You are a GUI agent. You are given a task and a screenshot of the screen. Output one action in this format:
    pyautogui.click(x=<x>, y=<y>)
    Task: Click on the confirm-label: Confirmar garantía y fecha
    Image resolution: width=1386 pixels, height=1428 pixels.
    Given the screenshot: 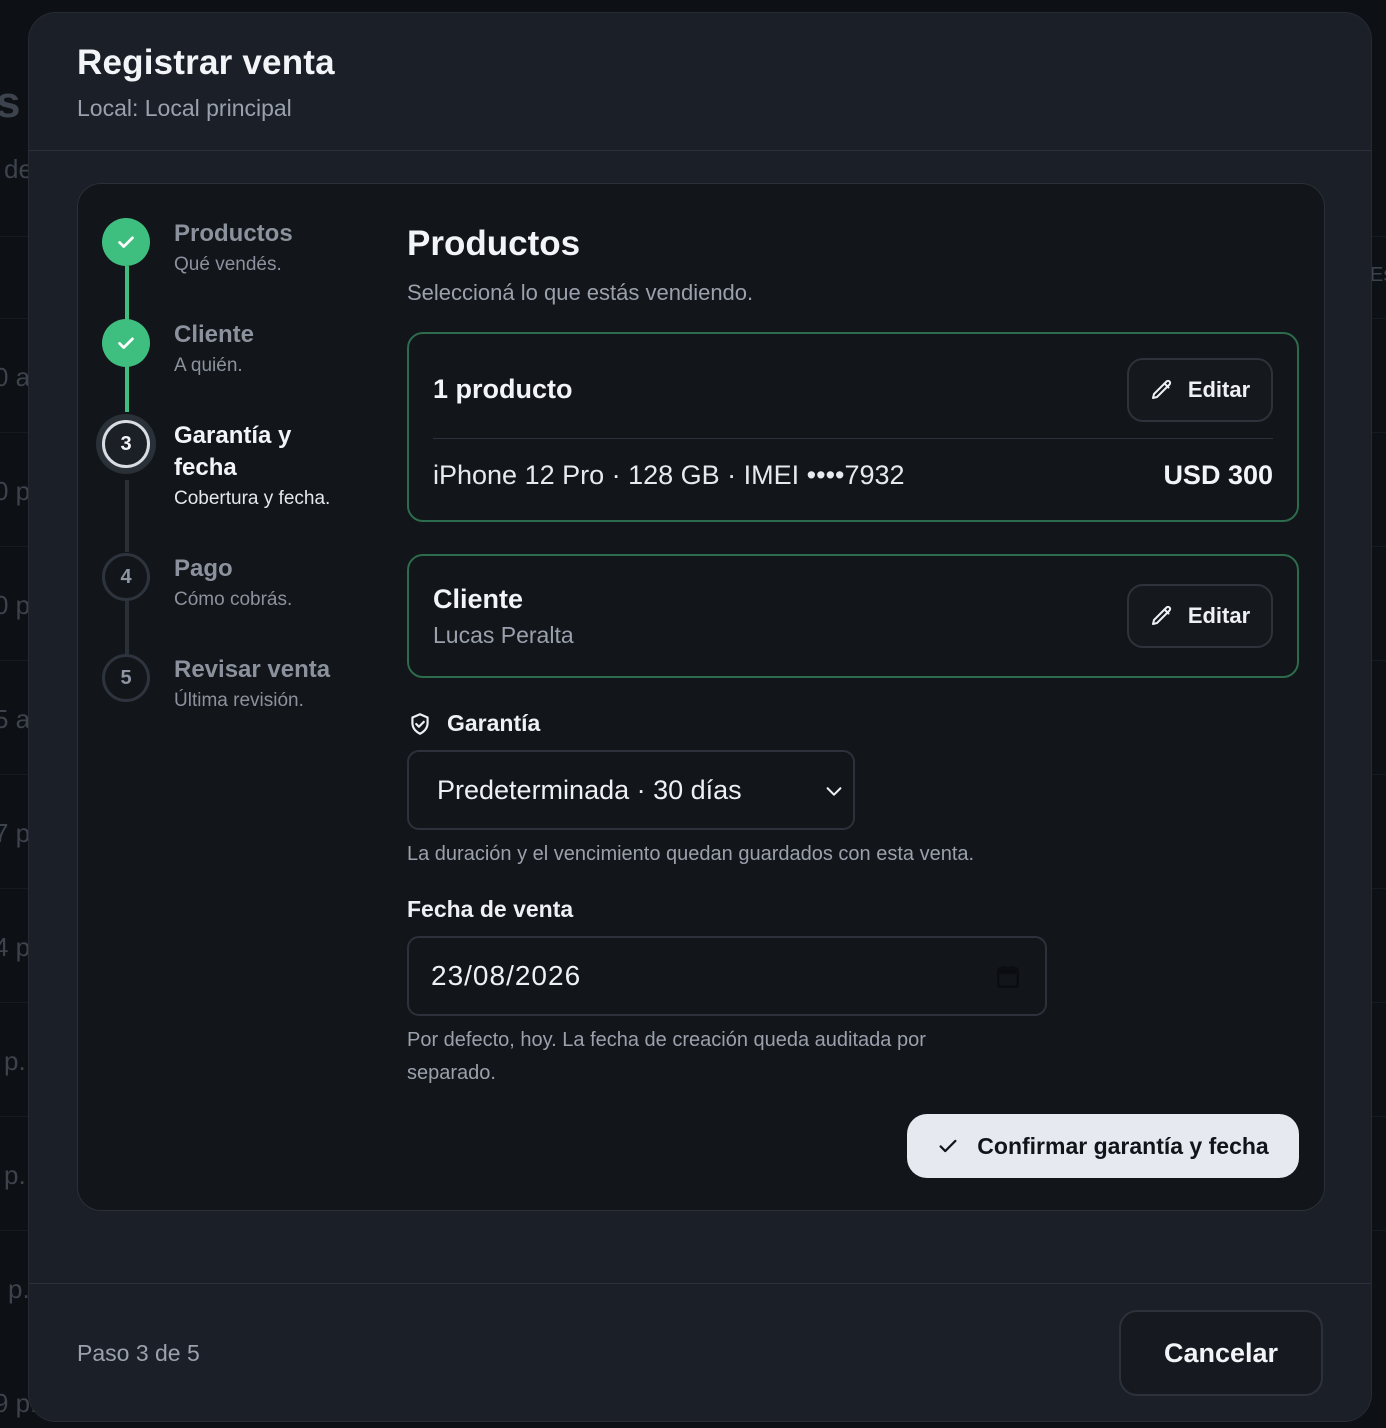 What is the action you would take?
    pyautogui.click(x=1123, y=1145)
    